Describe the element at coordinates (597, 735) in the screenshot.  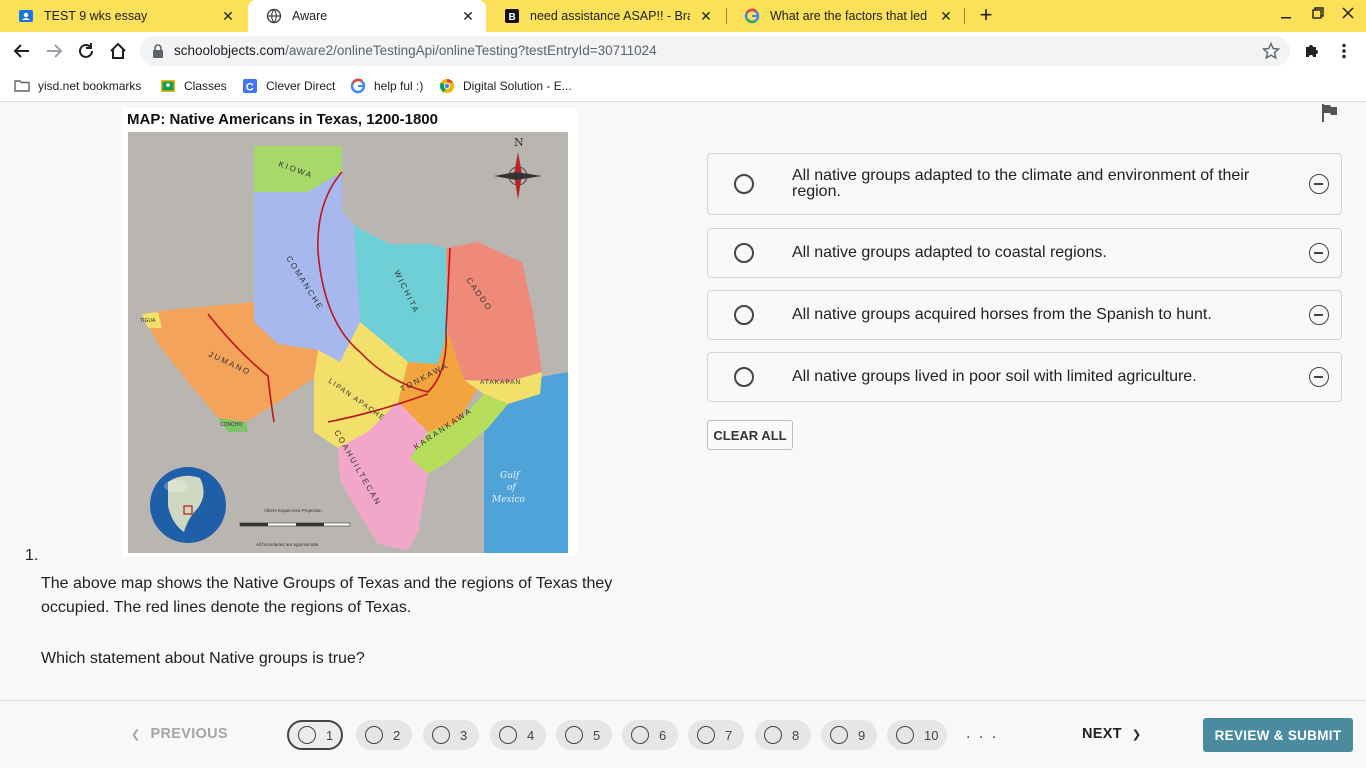
I see `page-number: 5` at that location.